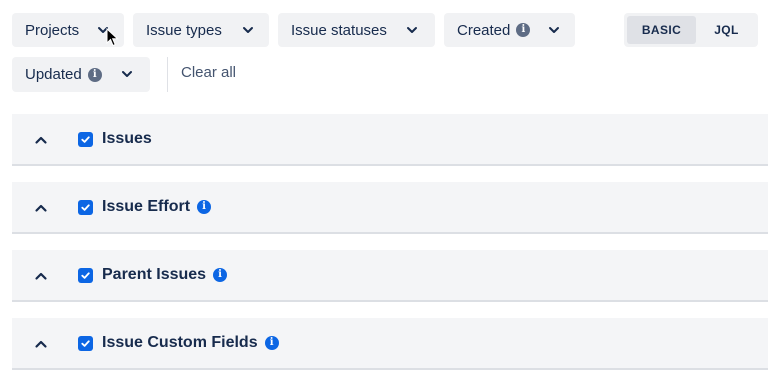 The width and height of the screenshot is (768, 372). I want to click on issue-custom-fields-checkbox, so click(85, 343).